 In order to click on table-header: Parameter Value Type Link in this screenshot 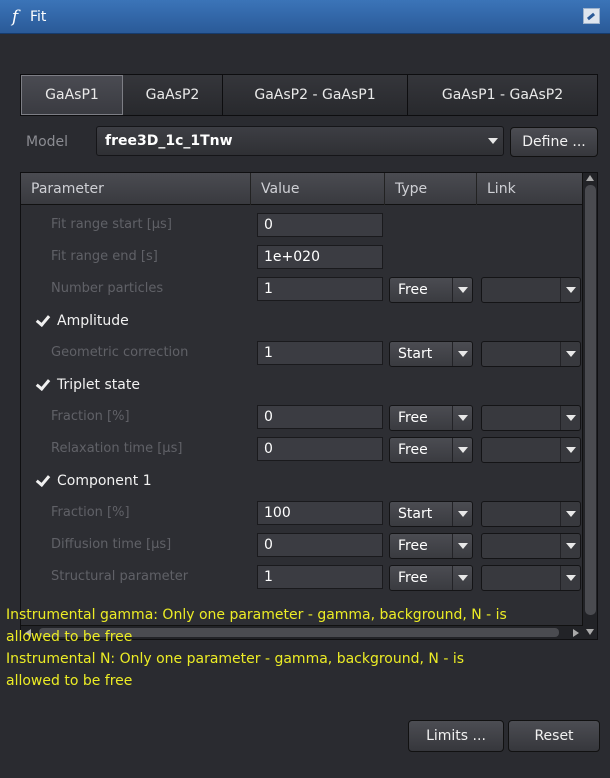, I will do `click(302, 189)`.